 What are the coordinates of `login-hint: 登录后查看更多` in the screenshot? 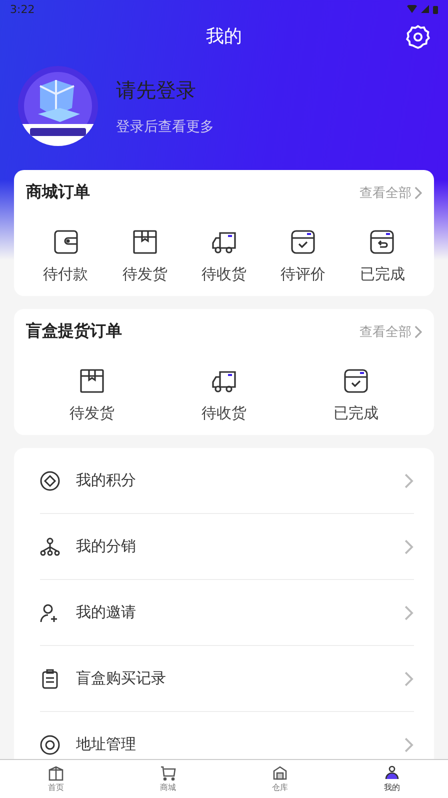 It's located at (165, 127).